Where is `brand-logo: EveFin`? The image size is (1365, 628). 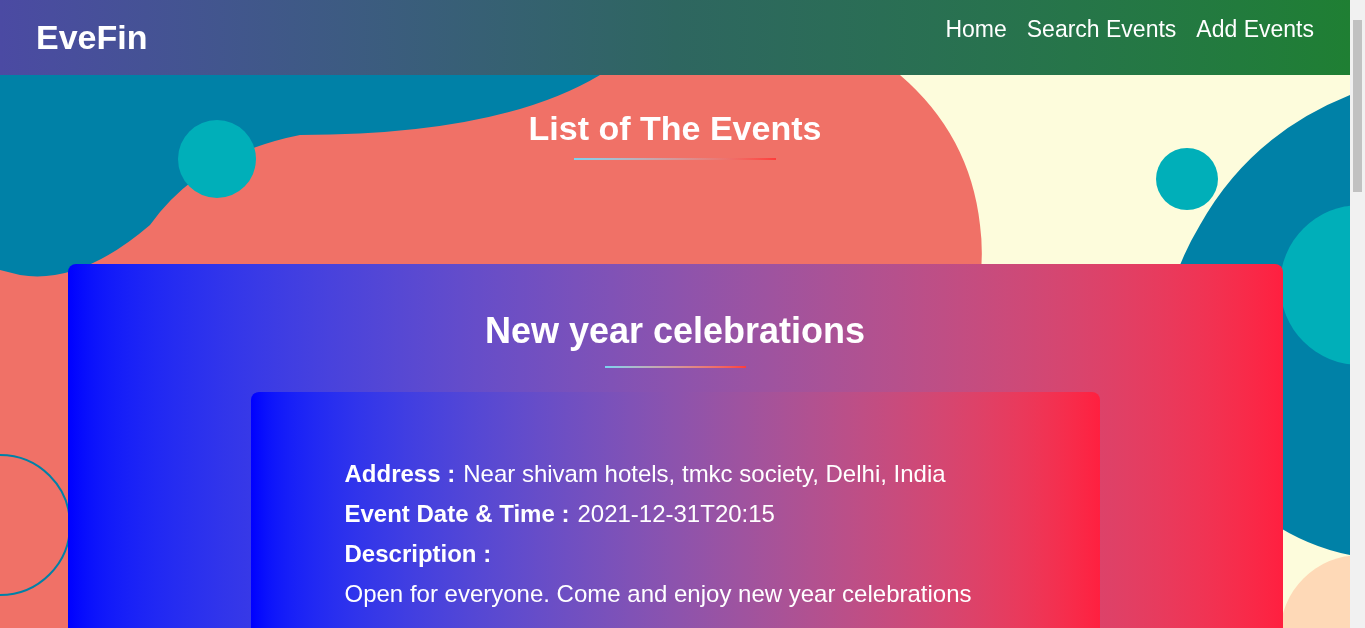
brand-logo: EveFin is located at coordinates (92, 37).